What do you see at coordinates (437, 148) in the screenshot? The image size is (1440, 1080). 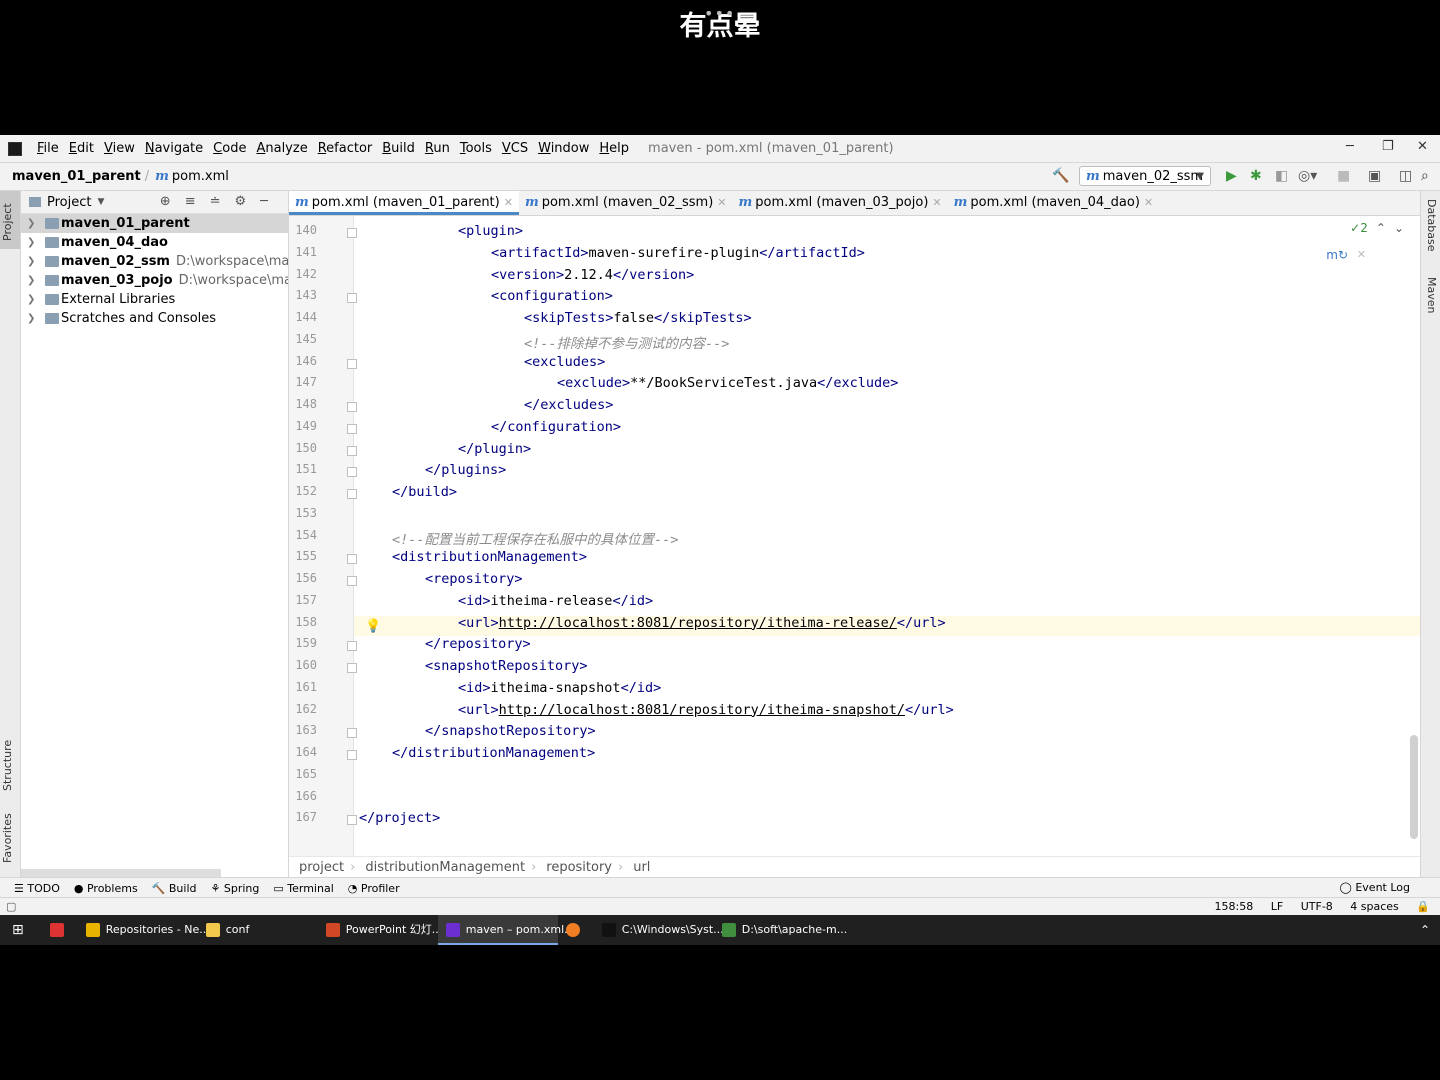 I see `menu-run: Run` at bounding box center [437, 148].